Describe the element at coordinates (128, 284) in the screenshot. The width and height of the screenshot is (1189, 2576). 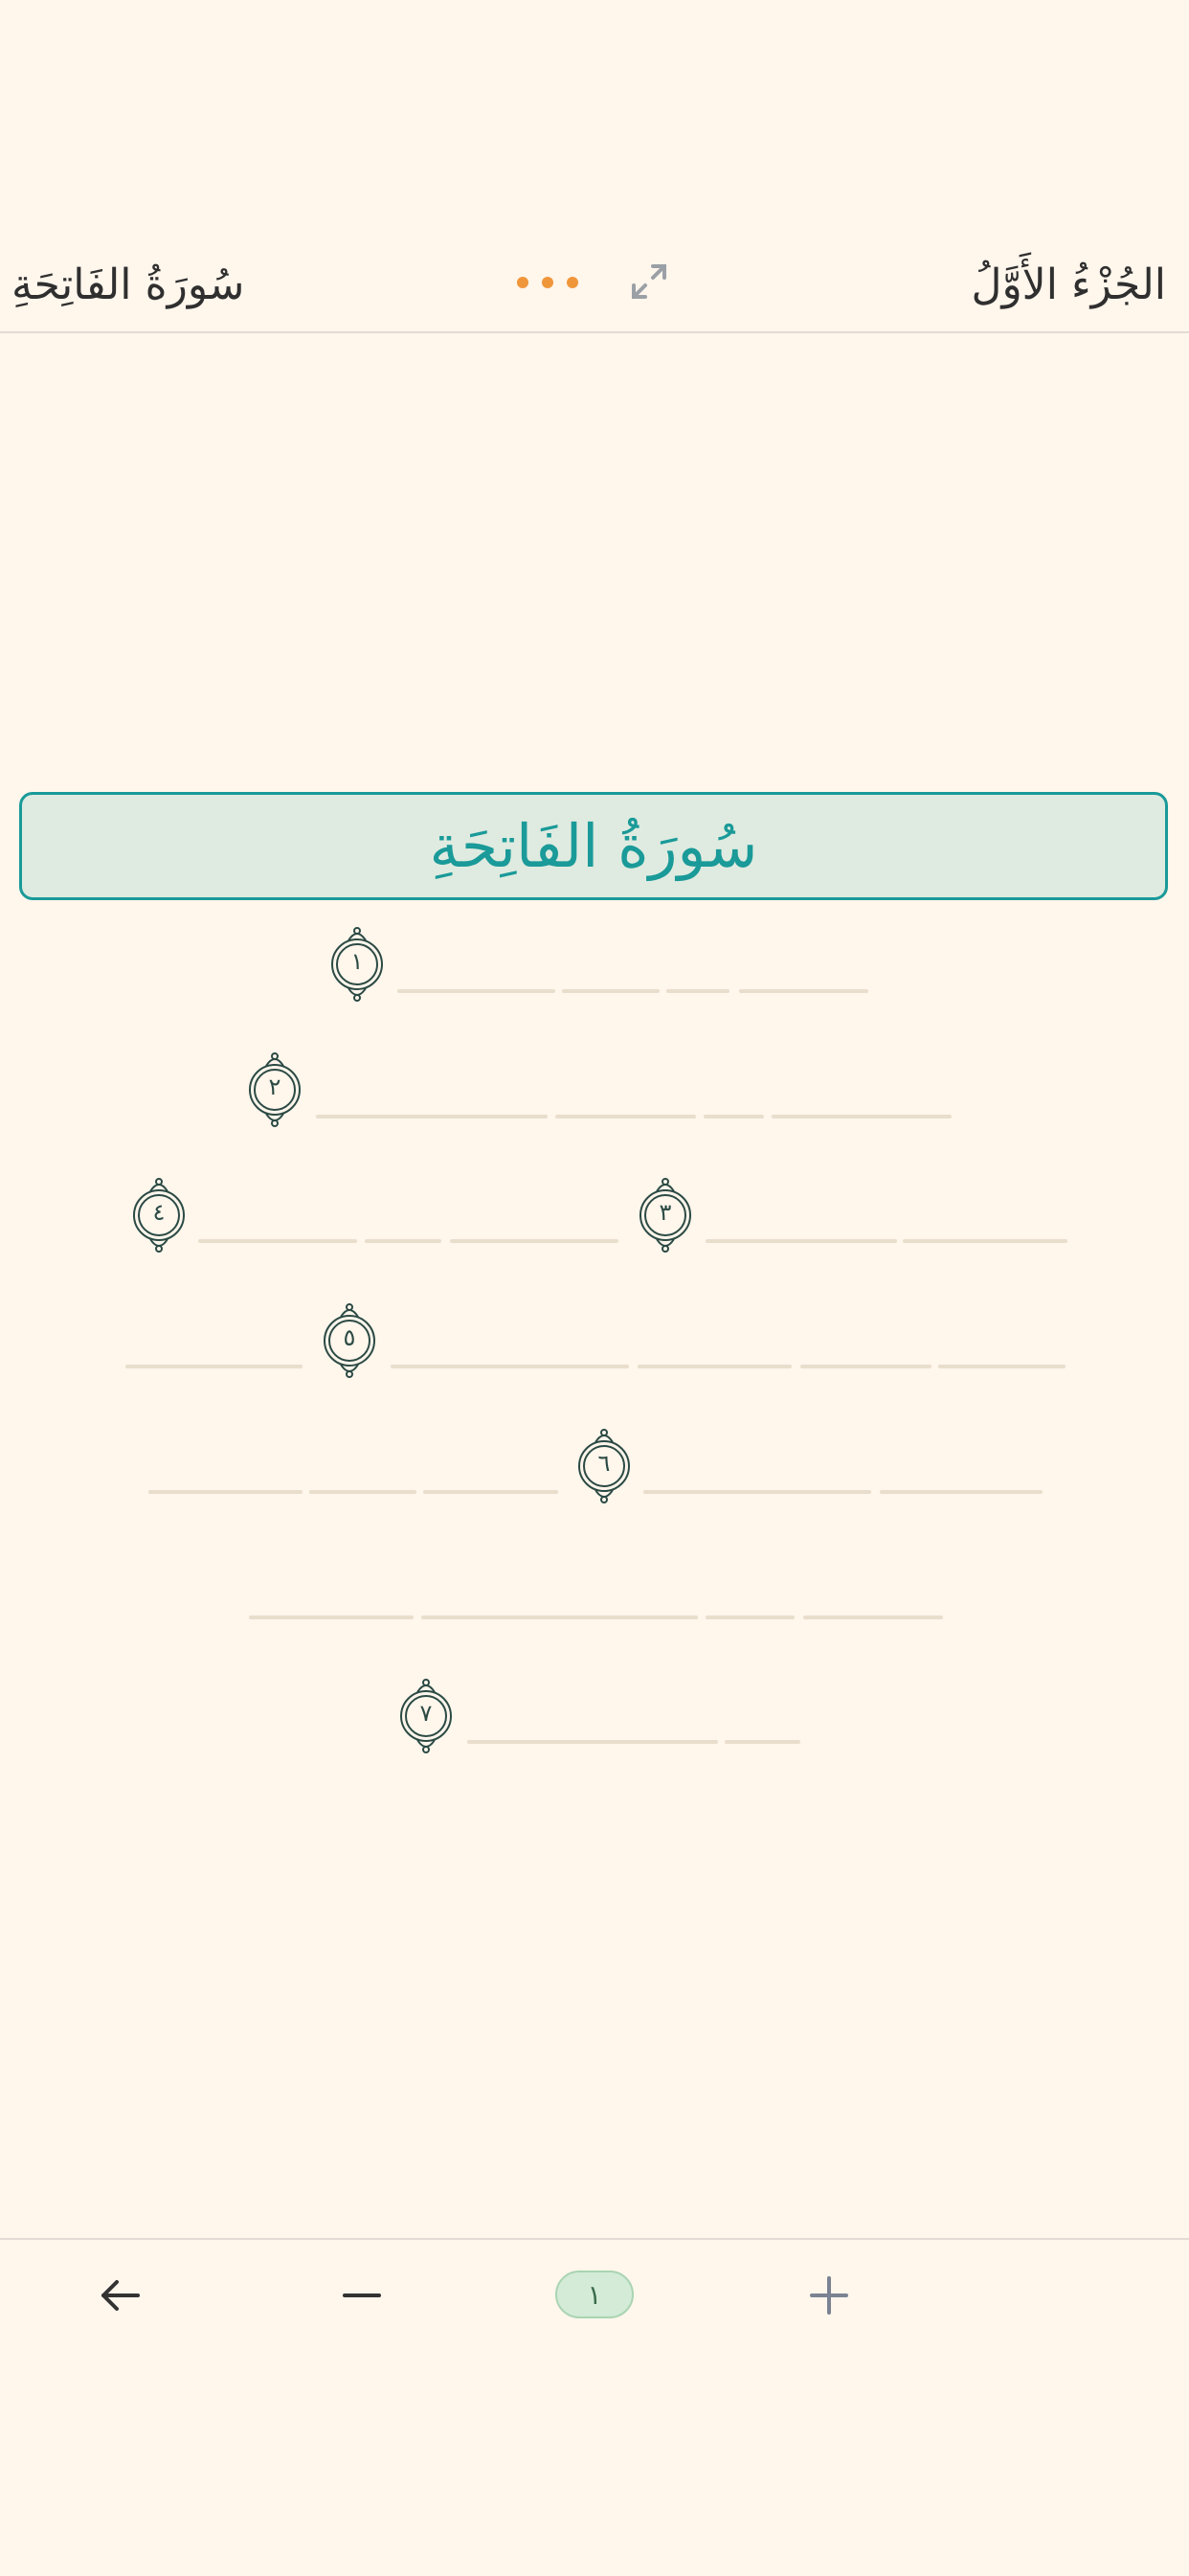
I see `surah-title: سُورَةُ الفَاتِحَةِ` at that location.